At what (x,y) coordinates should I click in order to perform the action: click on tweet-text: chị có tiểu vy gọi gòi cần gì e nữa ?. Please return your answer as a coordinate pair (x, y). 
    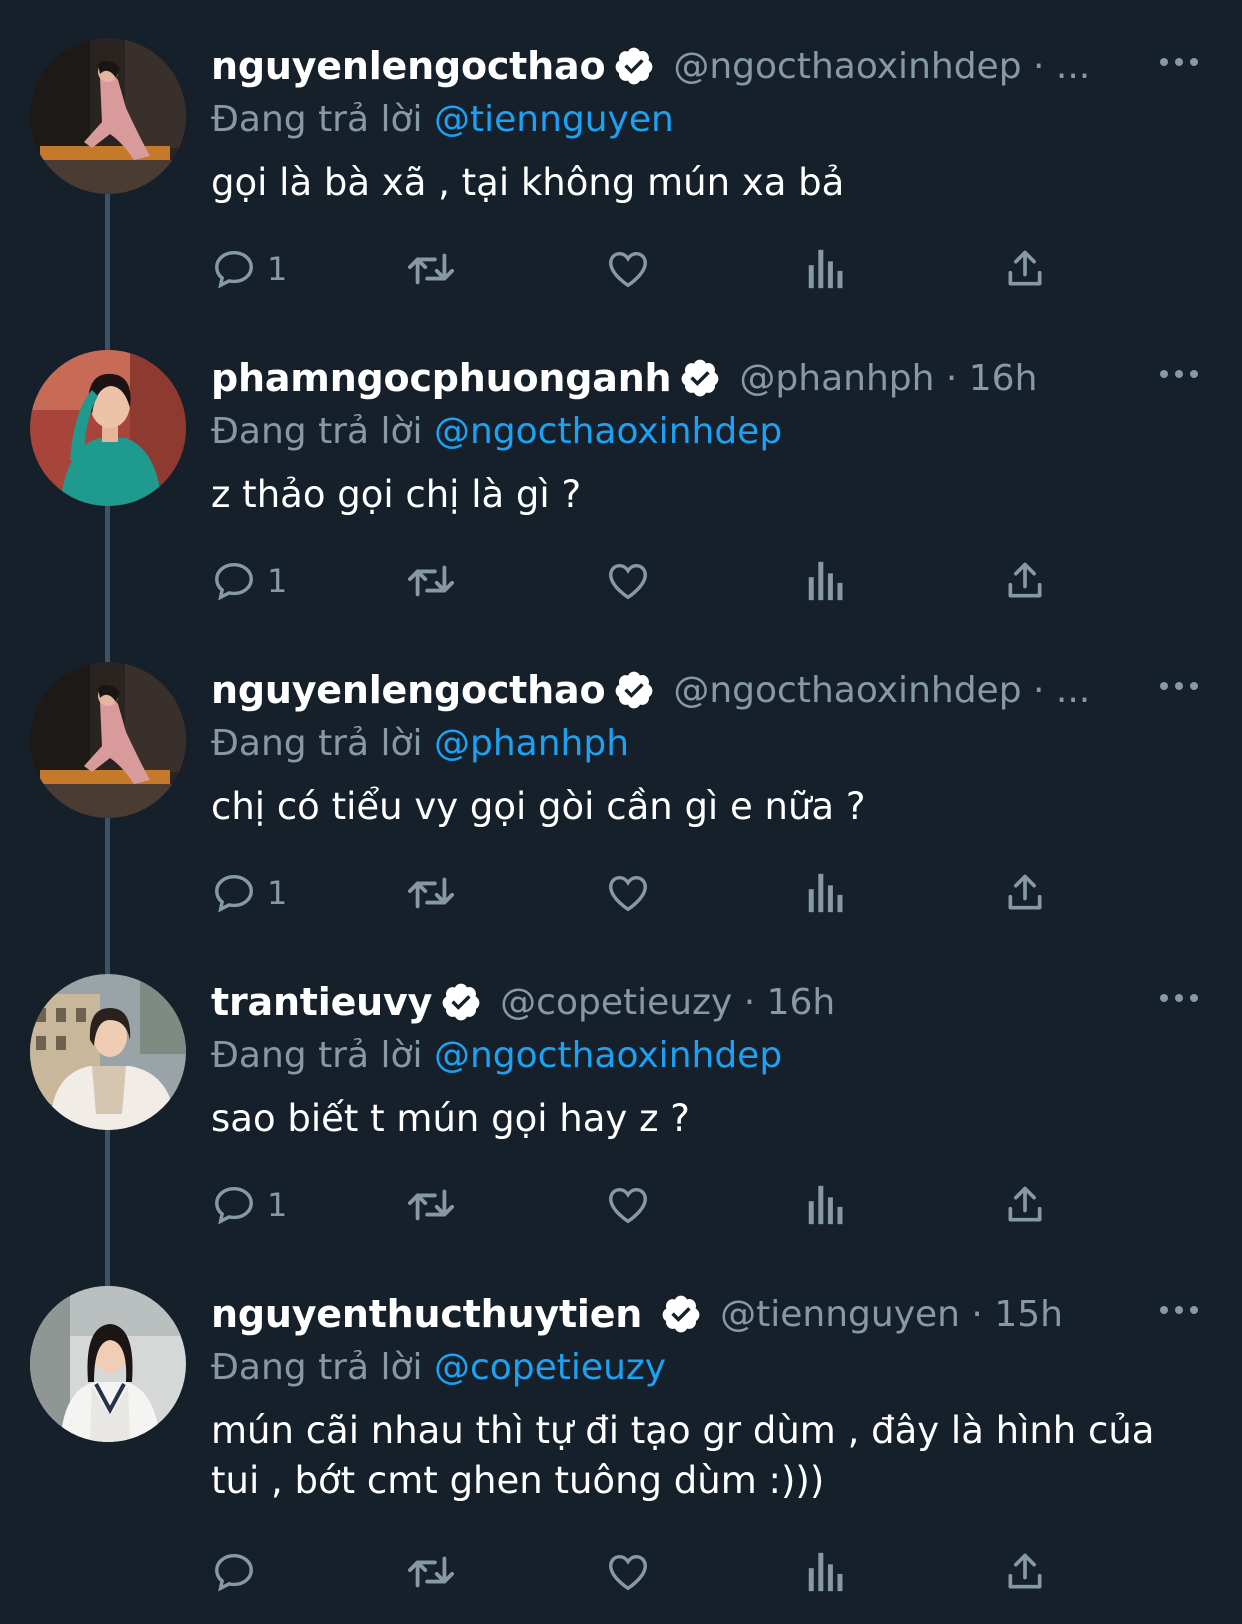
    Looking at the image, I should click on (538, 806).